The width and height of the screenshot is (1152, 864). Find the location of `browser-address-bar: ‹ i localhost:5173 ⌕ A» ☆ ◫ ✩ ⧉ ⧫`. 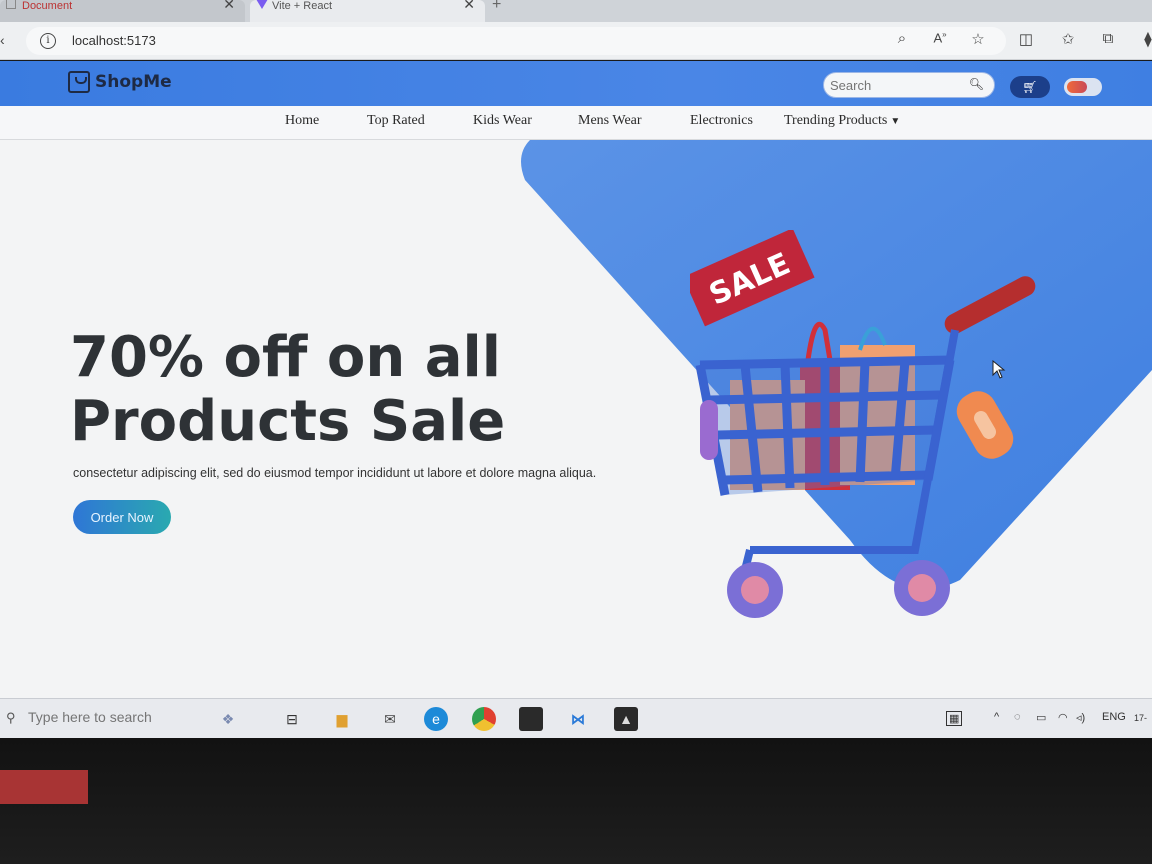

browser-address-bar: ‹ i localhost:5173 ⌕ A» ☆ ◫ ✩ ⧉ ⧫ is located at coordinates (576, 41).